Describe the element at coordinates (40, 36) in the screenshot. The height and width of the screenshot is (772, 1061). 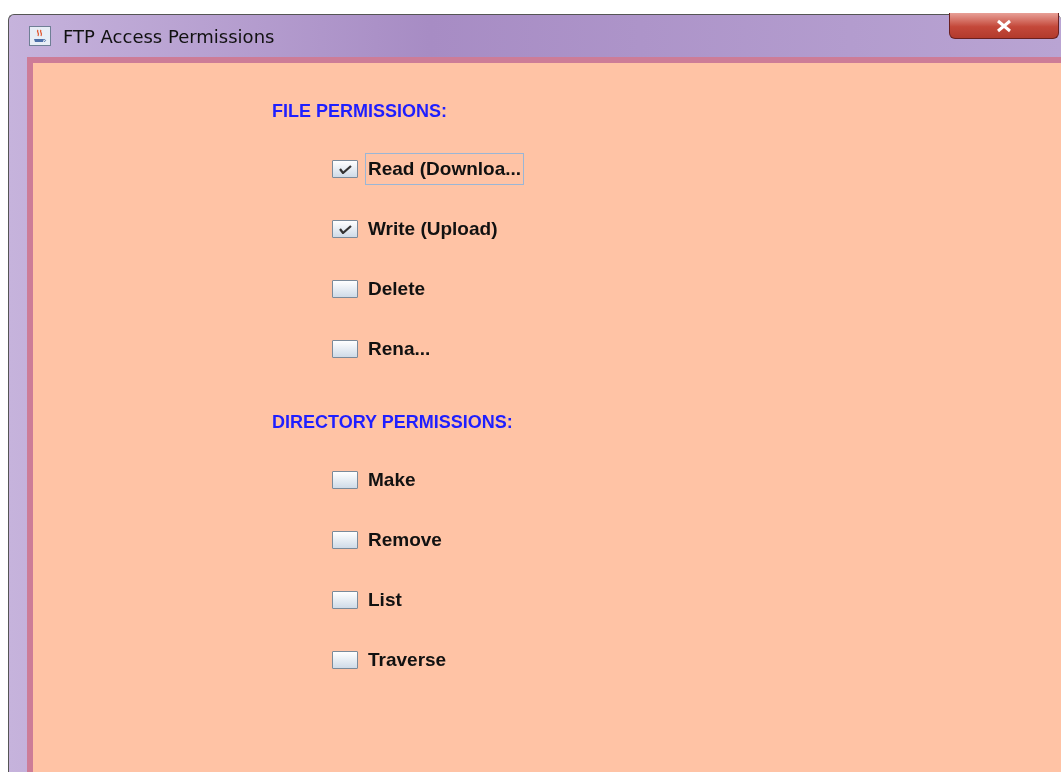
I see `coffee-cup-icon` at that location.